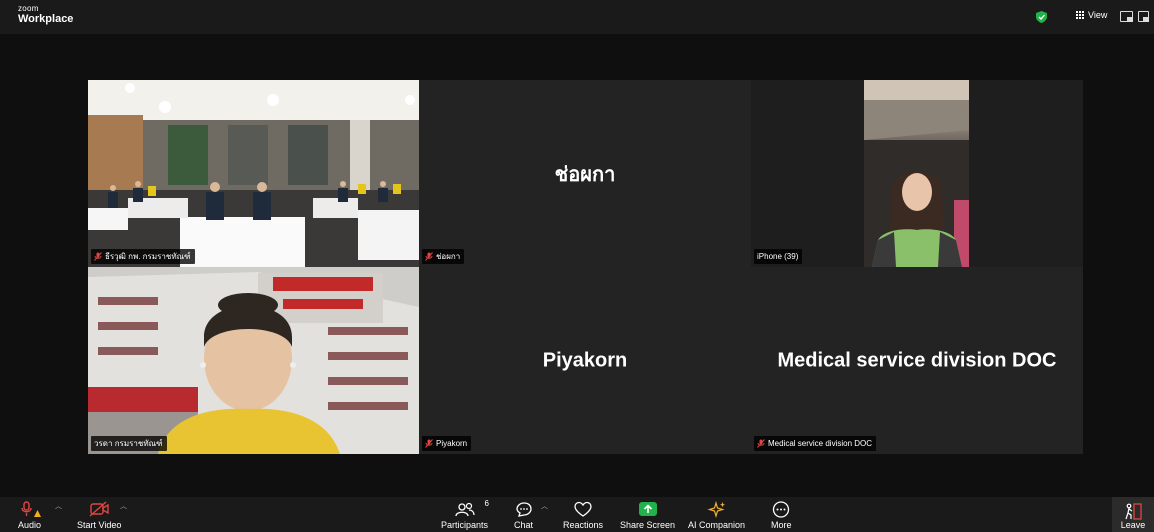 The image size is (1154, 532). I want to click on video-tile-room: ธีรวุฒิ กพ. กรมราชทัณฑ์, so click(253, 173).